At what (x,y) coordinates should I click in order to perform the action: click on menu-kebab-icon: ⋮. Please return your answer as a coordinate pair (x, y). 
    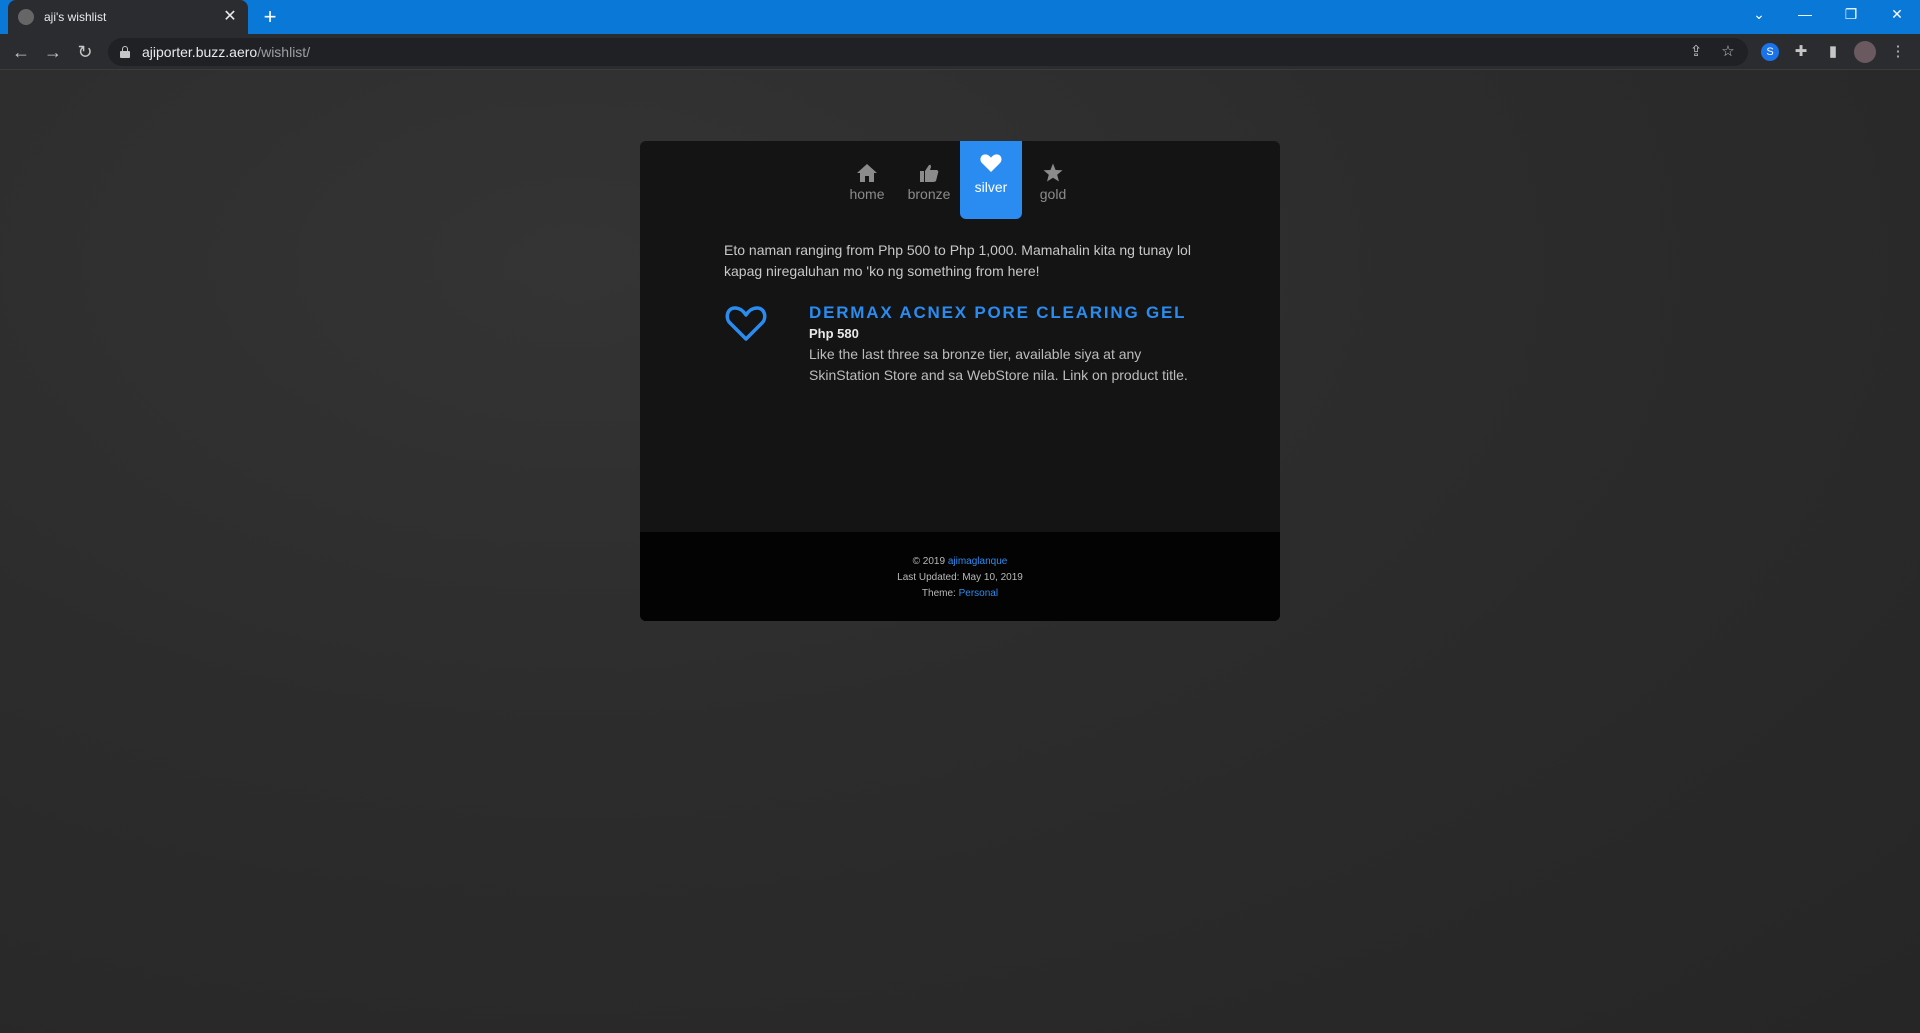
    Looking at the image, I should click on (1898, 52).